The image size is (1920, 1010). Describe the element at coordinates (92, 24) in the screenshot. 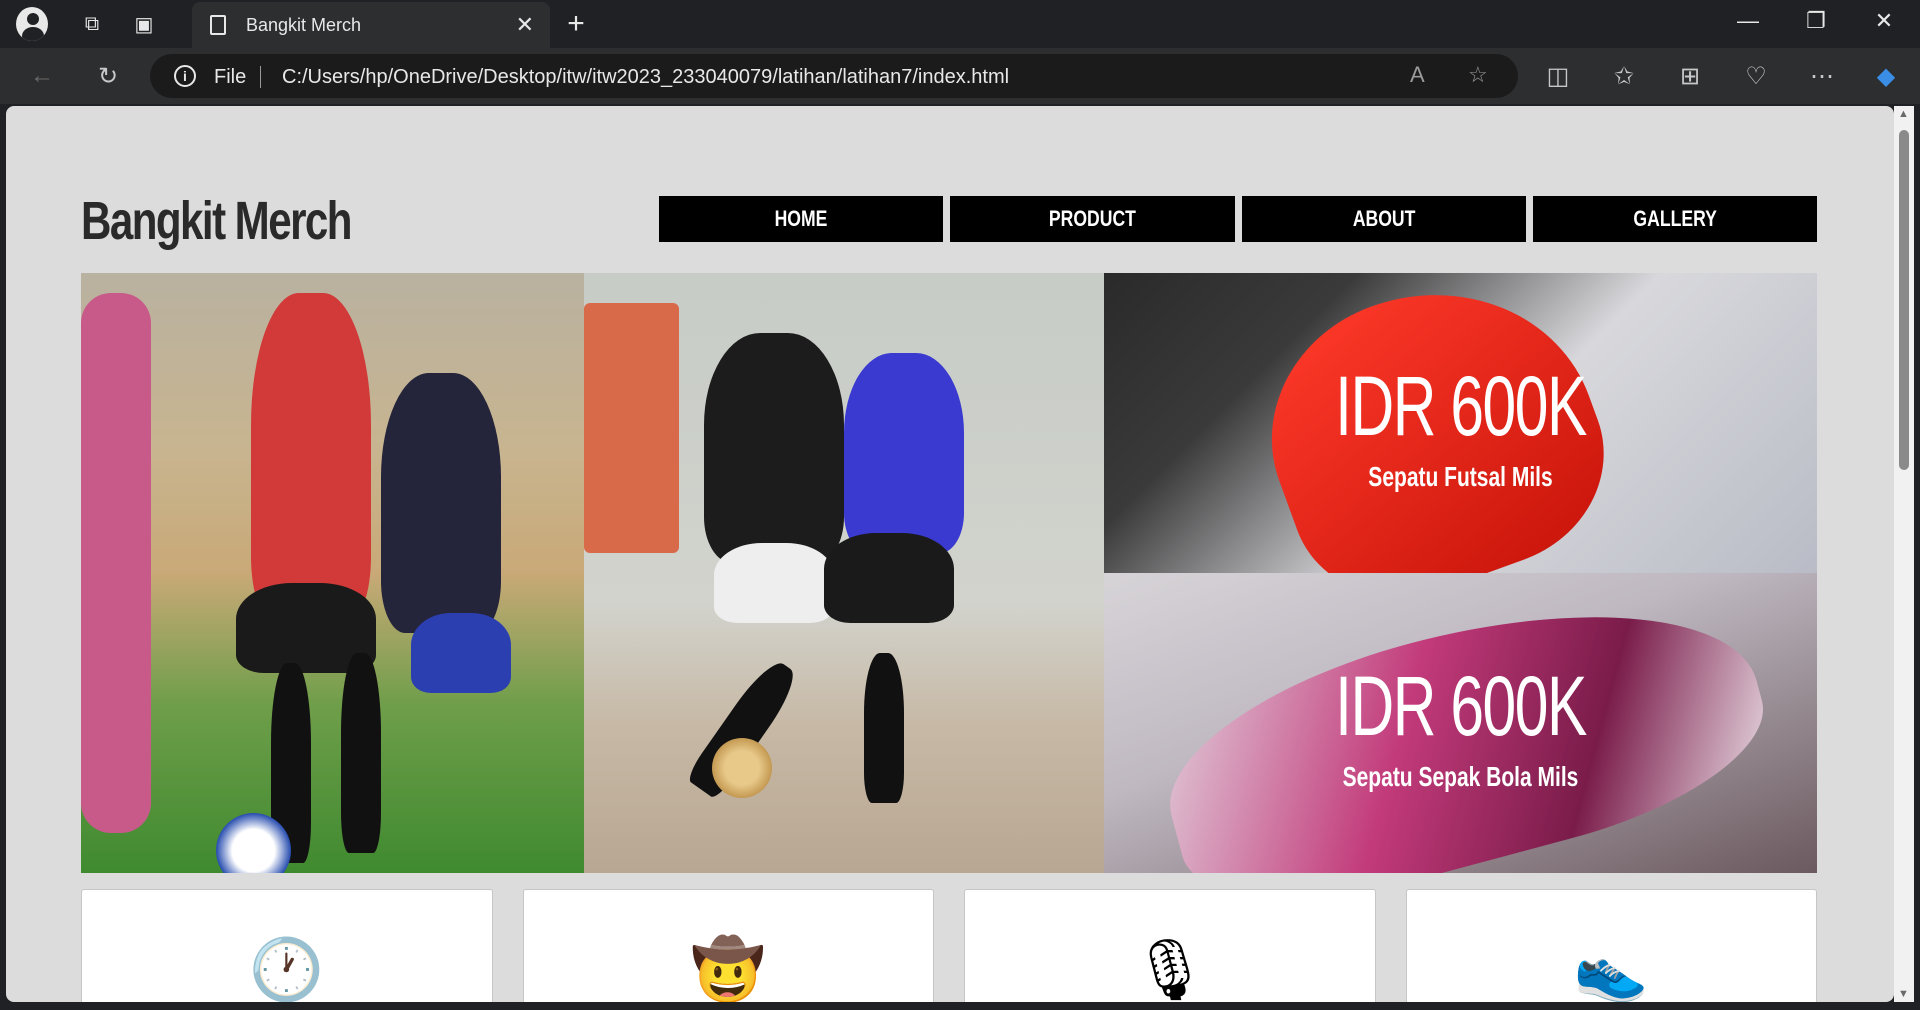

I see `workspaces-icon: ⧉` at that location.